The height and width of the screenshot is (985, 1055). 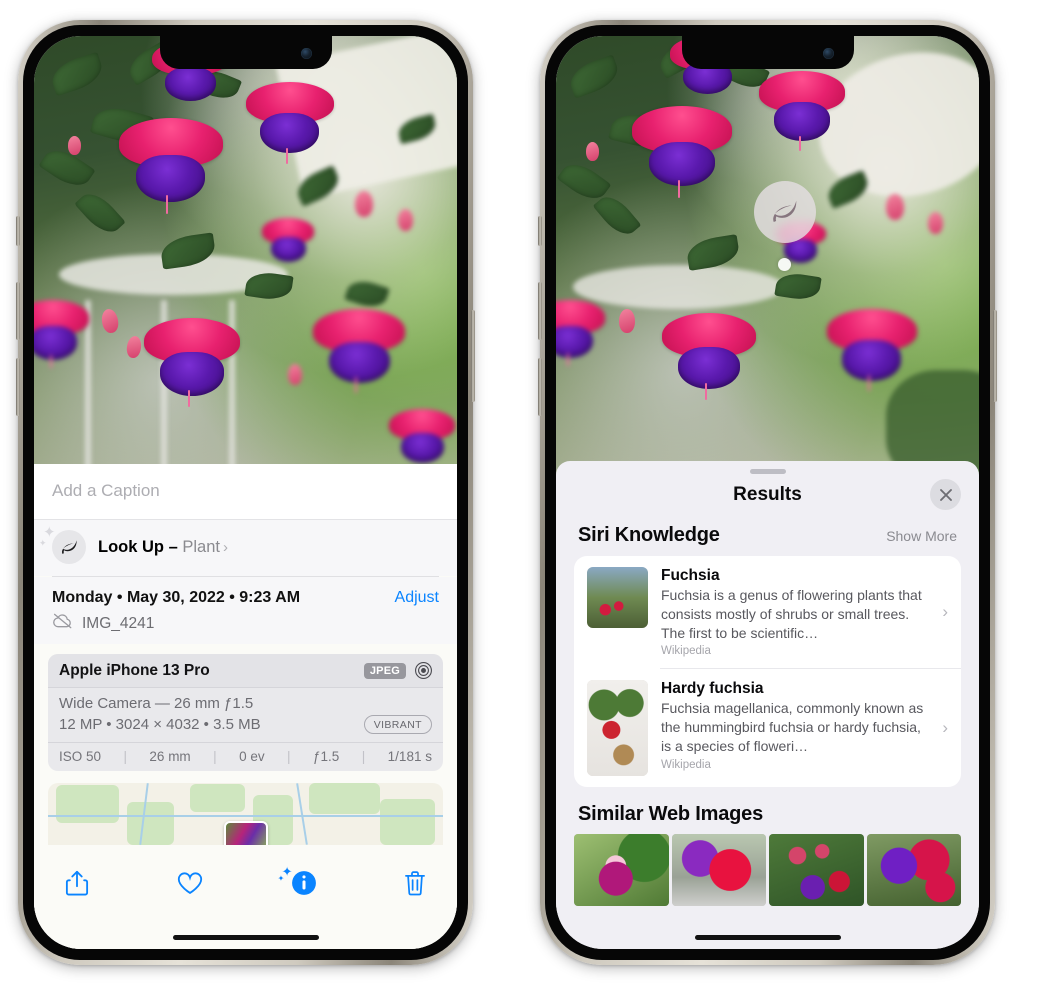 I want to click on similar-web-images-title: Similar Web Images, so click(x=670, y=814).